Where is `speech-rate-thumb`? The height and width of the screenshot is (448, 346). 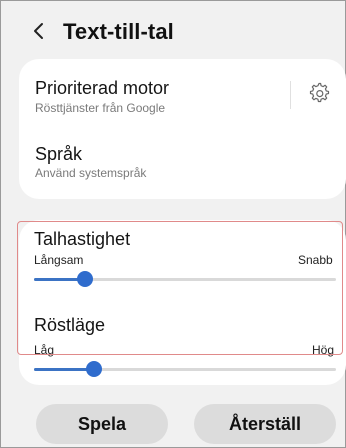 speech-rate-thumb is located at coordinates (85, 279).